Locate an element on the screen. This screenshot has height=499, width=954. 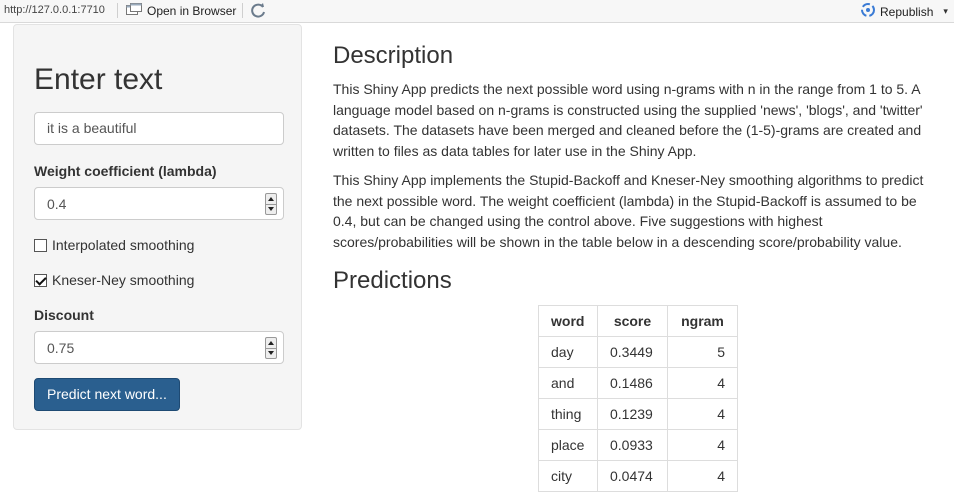
browser-window-icon is located at coordinates (134, 10).